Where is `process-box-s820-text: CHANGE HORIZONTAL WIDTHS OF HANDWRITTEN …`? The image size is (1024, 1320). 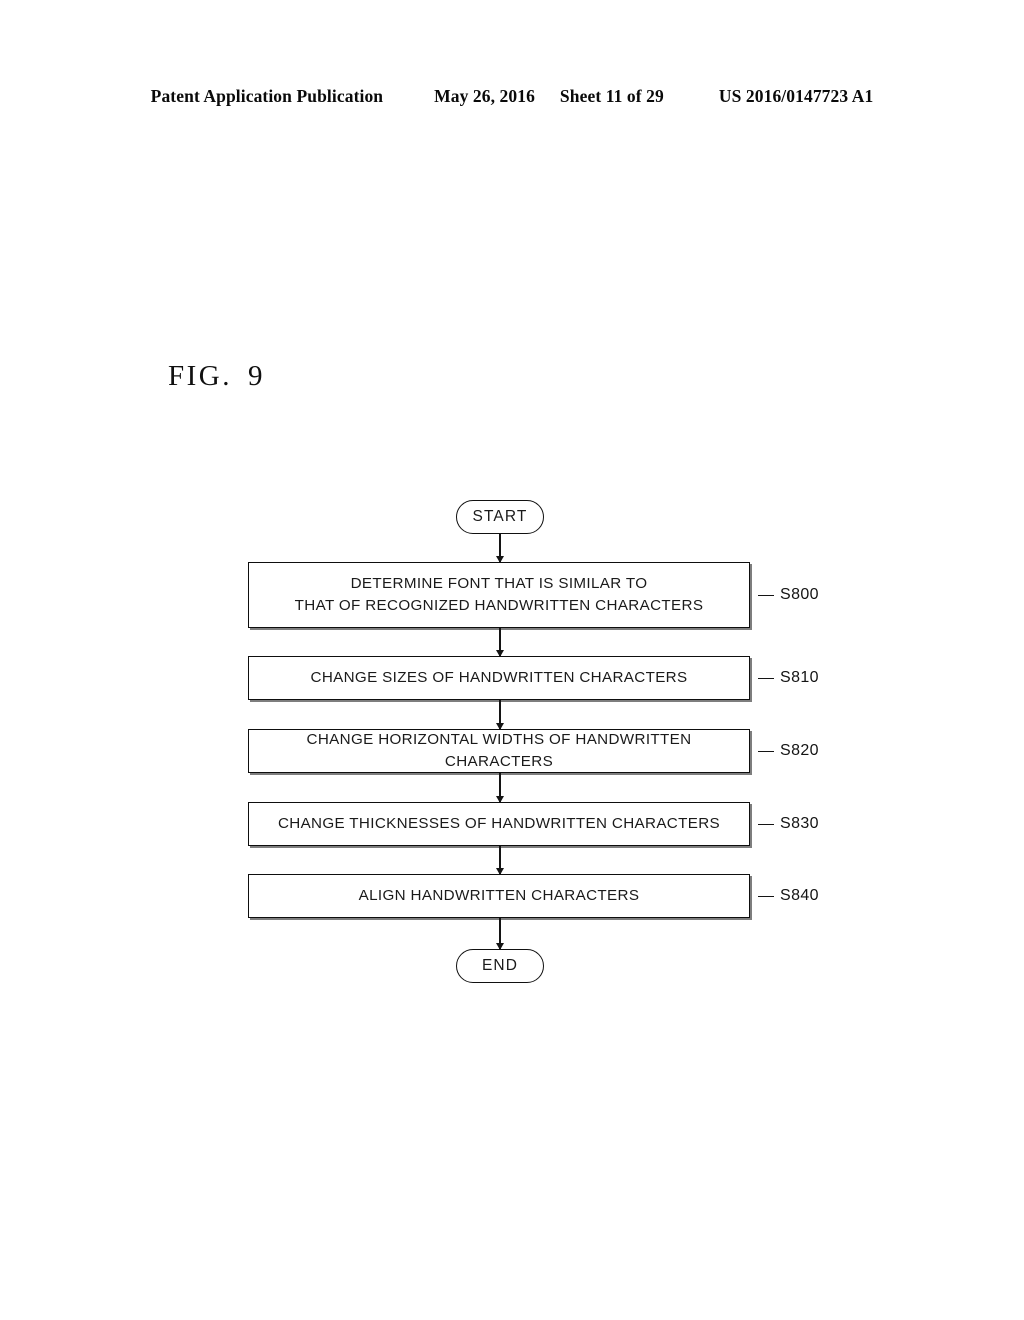
process-box-s820-text: CHANGE HORIZONTAL WIDTHS OF HANDWRITTEN … is located at coordinates (499, 750).